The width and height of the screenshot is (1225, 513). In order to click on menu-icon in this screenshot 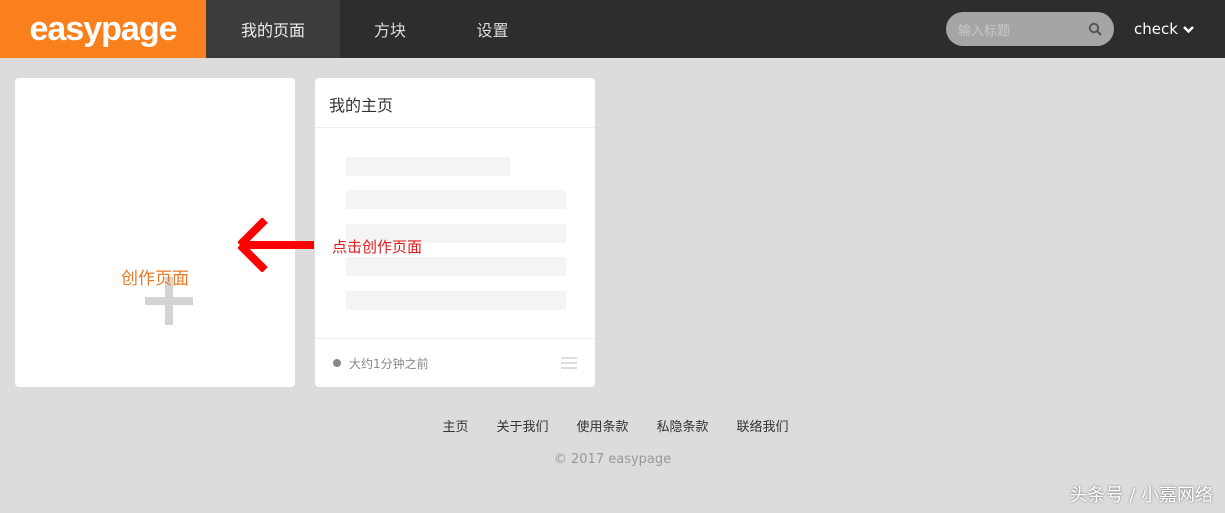, I will do `click(569, 363)`.